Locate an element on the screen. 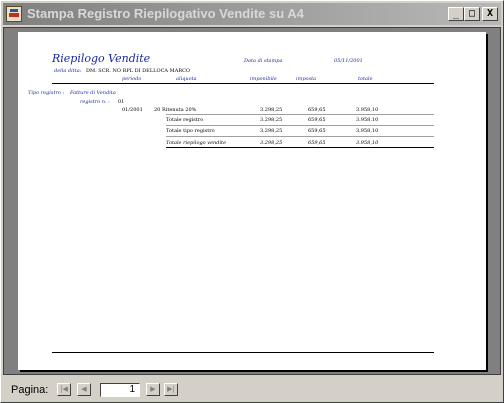 The image size is (504, 403). total-register-label: Totale registro is located at coordinates (185, 120).